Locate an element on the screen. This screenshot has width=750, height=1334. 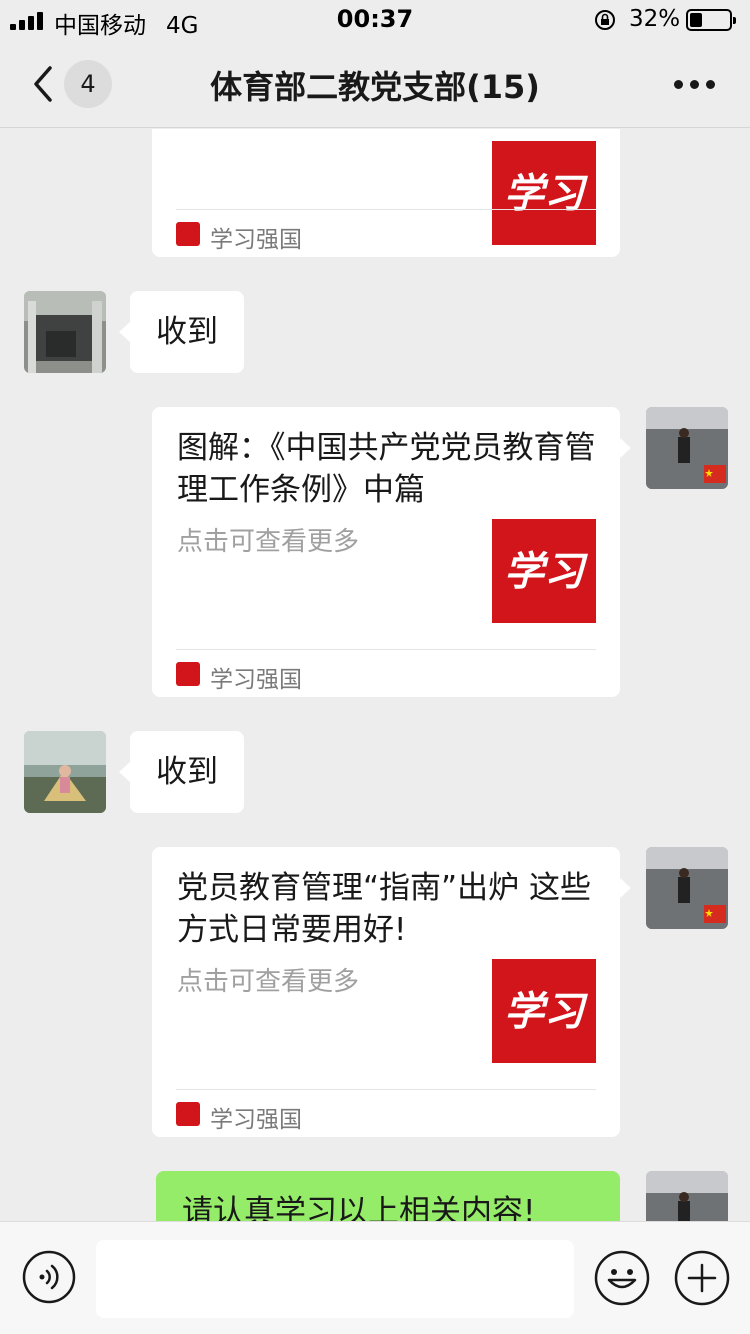
nav-bar: 4 体育部二教党支部(15) is located at coordinates (375, 84).